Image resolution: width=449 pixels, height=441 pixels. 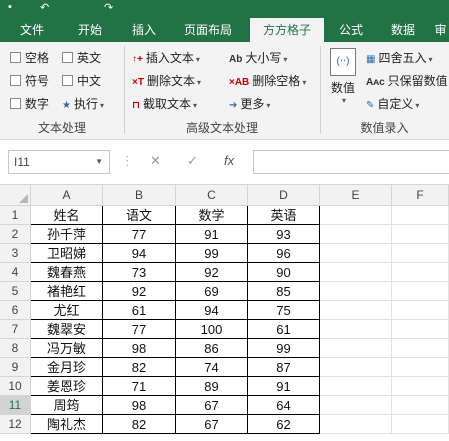 I want to click on cell-e10, so click(x=356, y=386).